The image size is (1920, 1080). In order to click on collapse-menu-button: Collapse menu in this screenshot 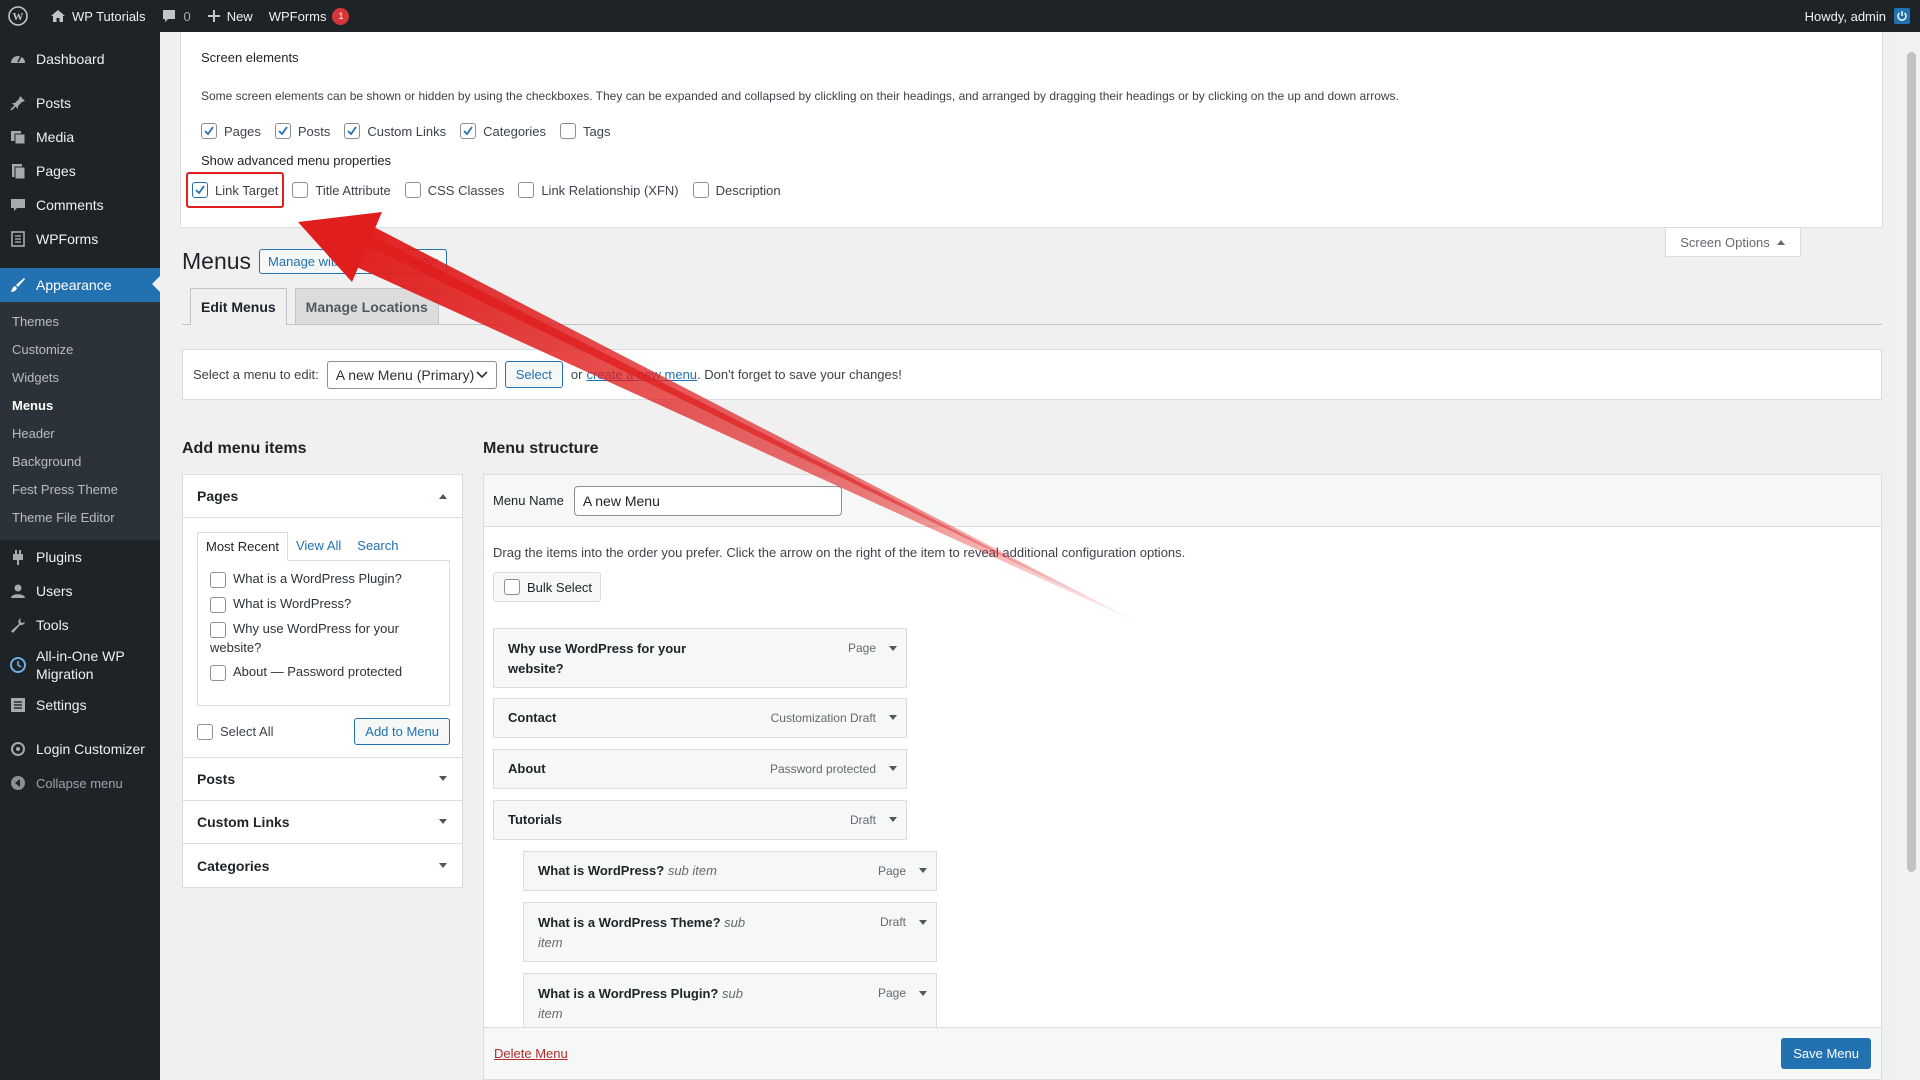, I will do `click(80, 783)`.